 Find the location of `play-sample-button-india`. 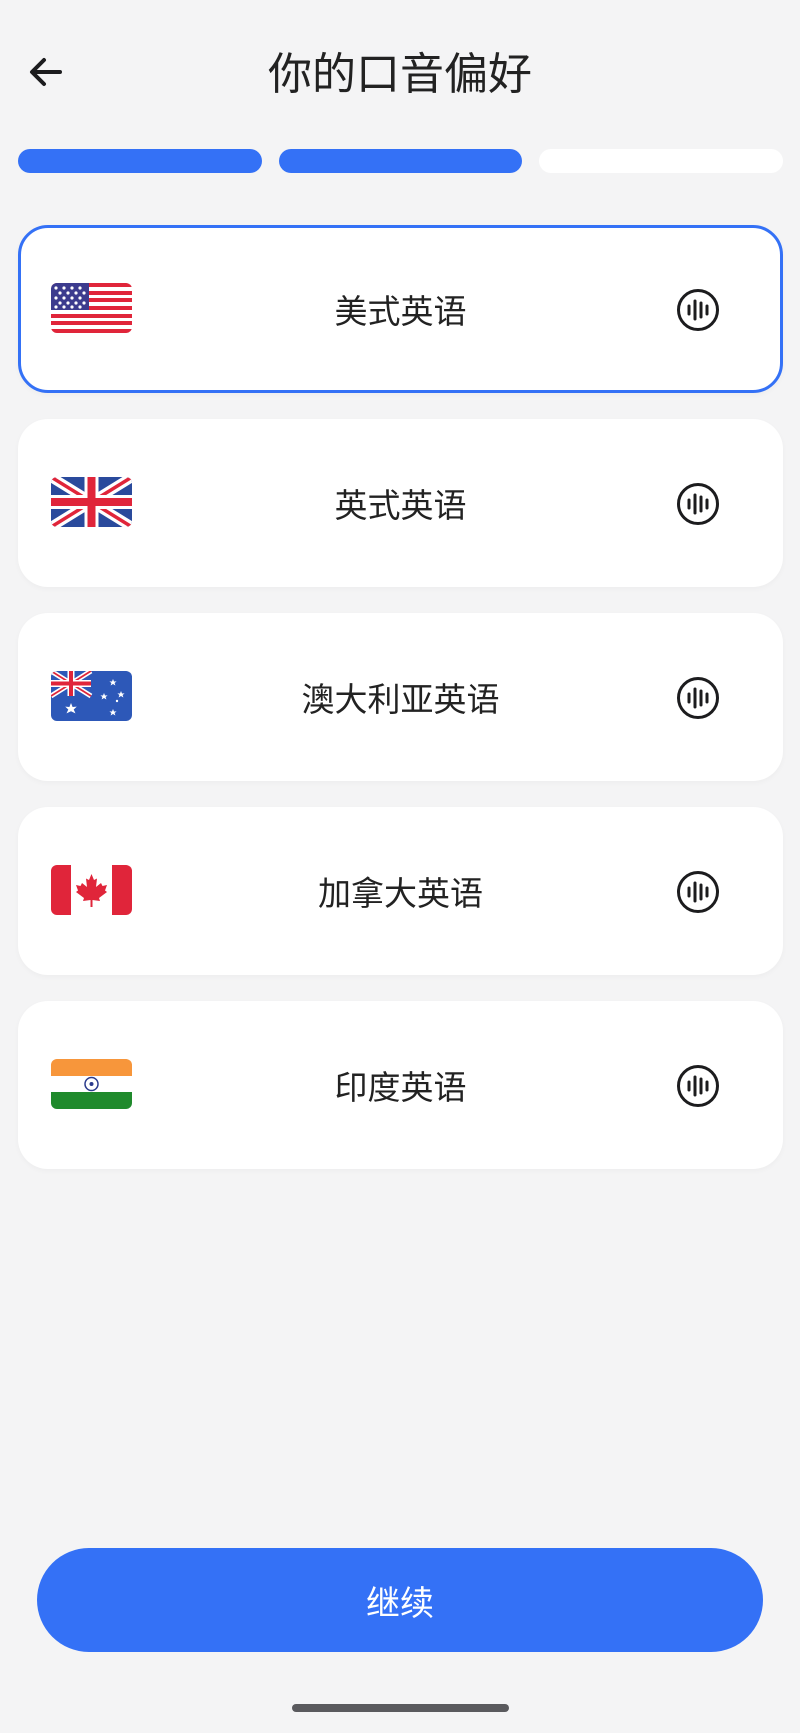

play-sample-button-india is located at coordinates (698, 1086).